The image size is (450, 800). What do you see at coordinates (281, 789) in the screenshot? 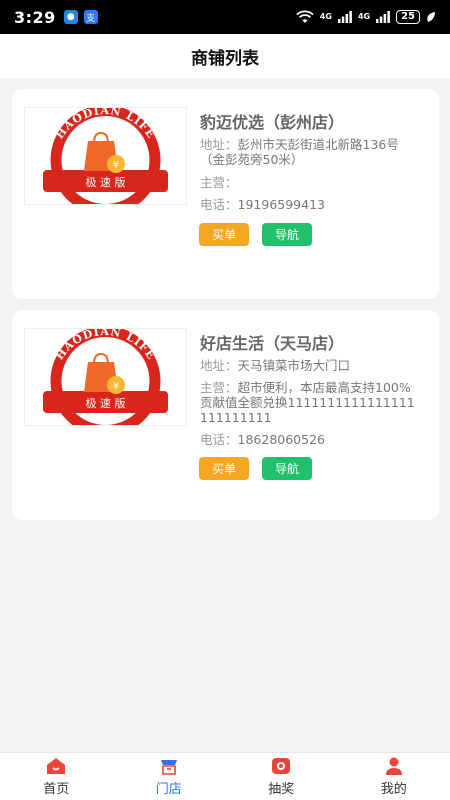
I see `nav-lottery-label: 抽奖` at bounding box center [281, 789].